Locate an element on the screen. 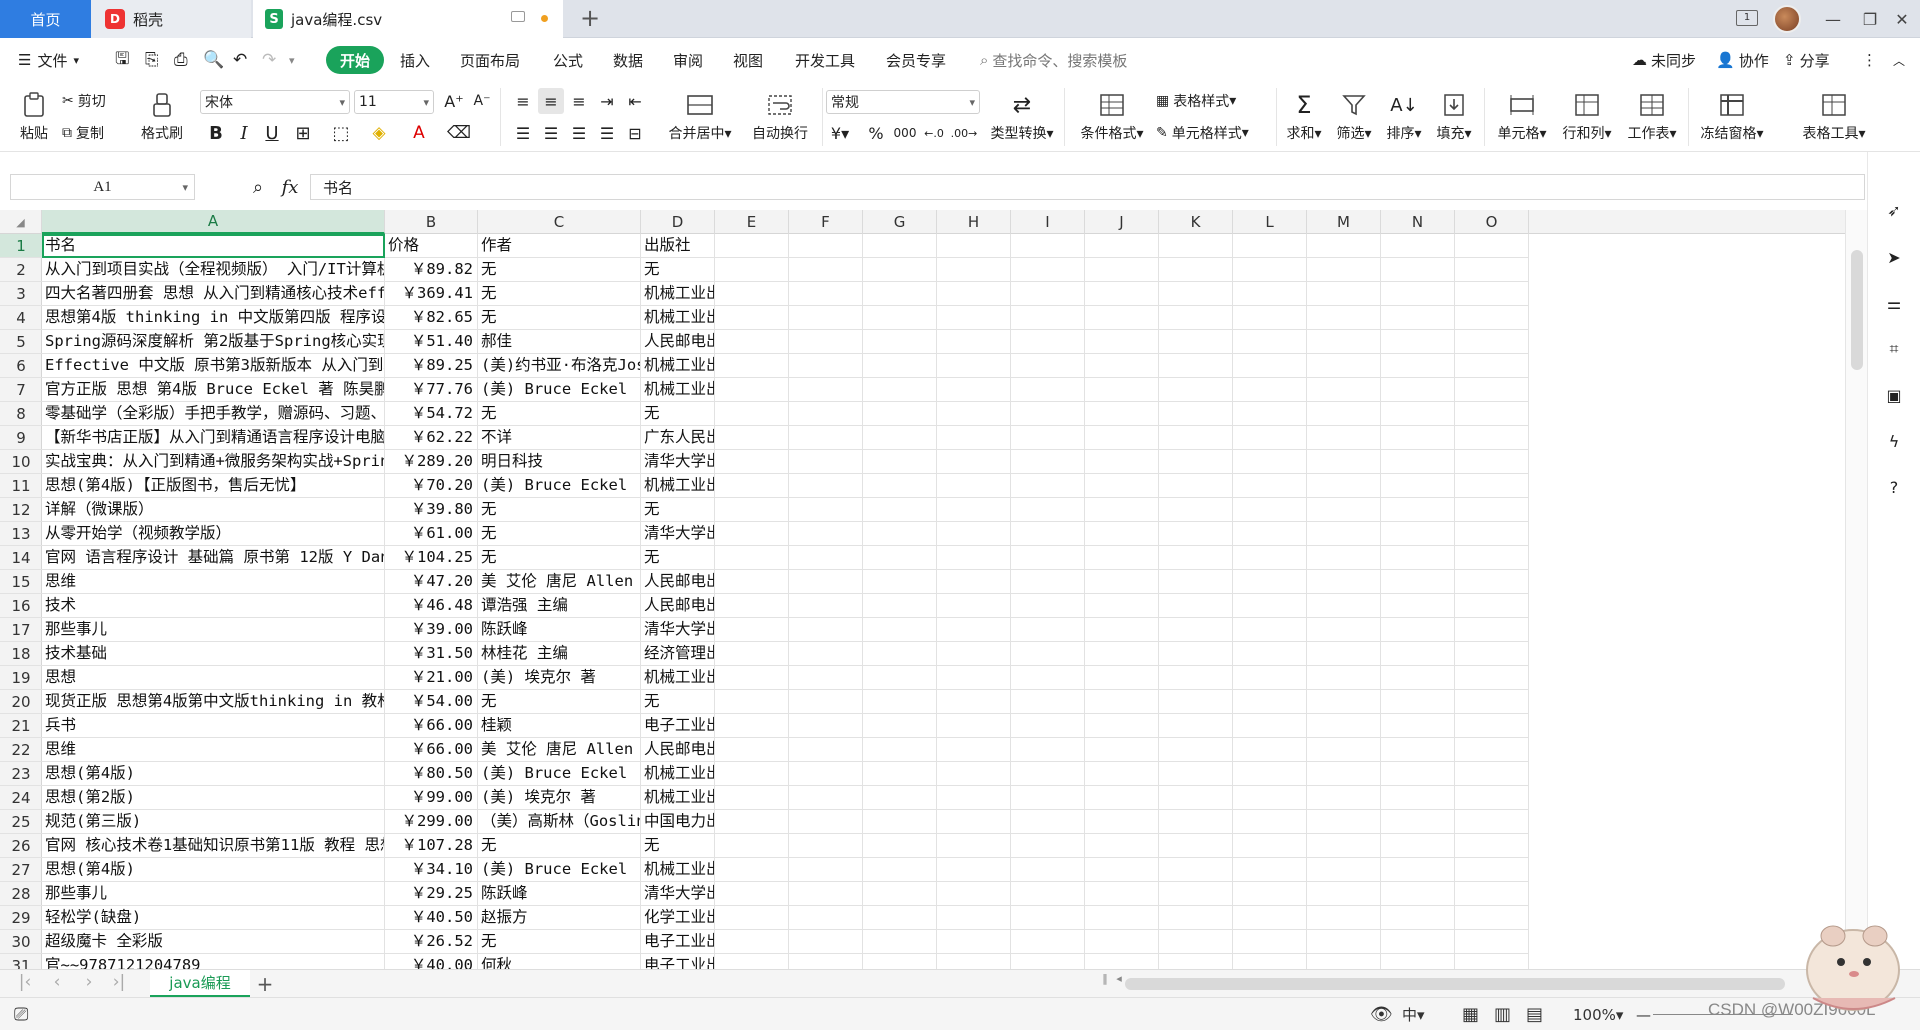 The width and height of the screenshot is (1920, 1030). table-cell: 不详 is located at coordinates (559, 438).